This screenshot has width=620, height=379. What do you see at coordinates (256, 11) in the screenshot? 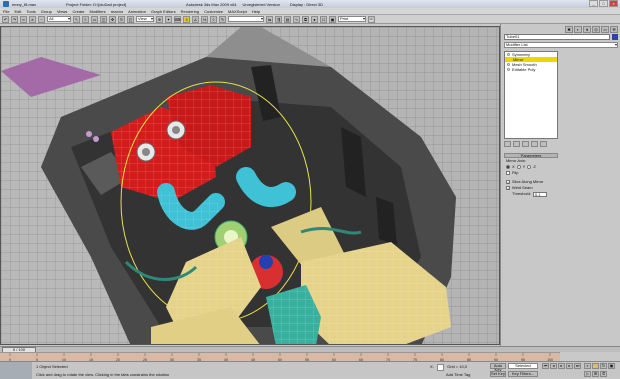
I see `menu-help: Help` at bounding box center [256, 11].